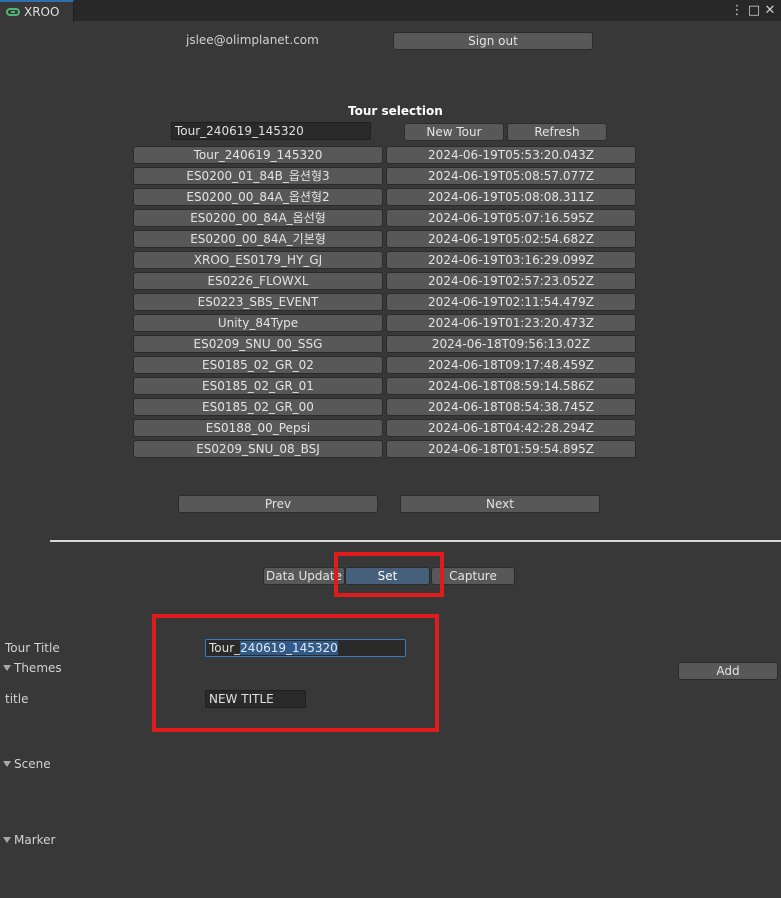 This screenshot has height=898, width=781. Describe the element at coordinates (511, 176) in the screenshot. I see `tour-date-button: 2024-06-19T05:08:57.077Z` at that location.